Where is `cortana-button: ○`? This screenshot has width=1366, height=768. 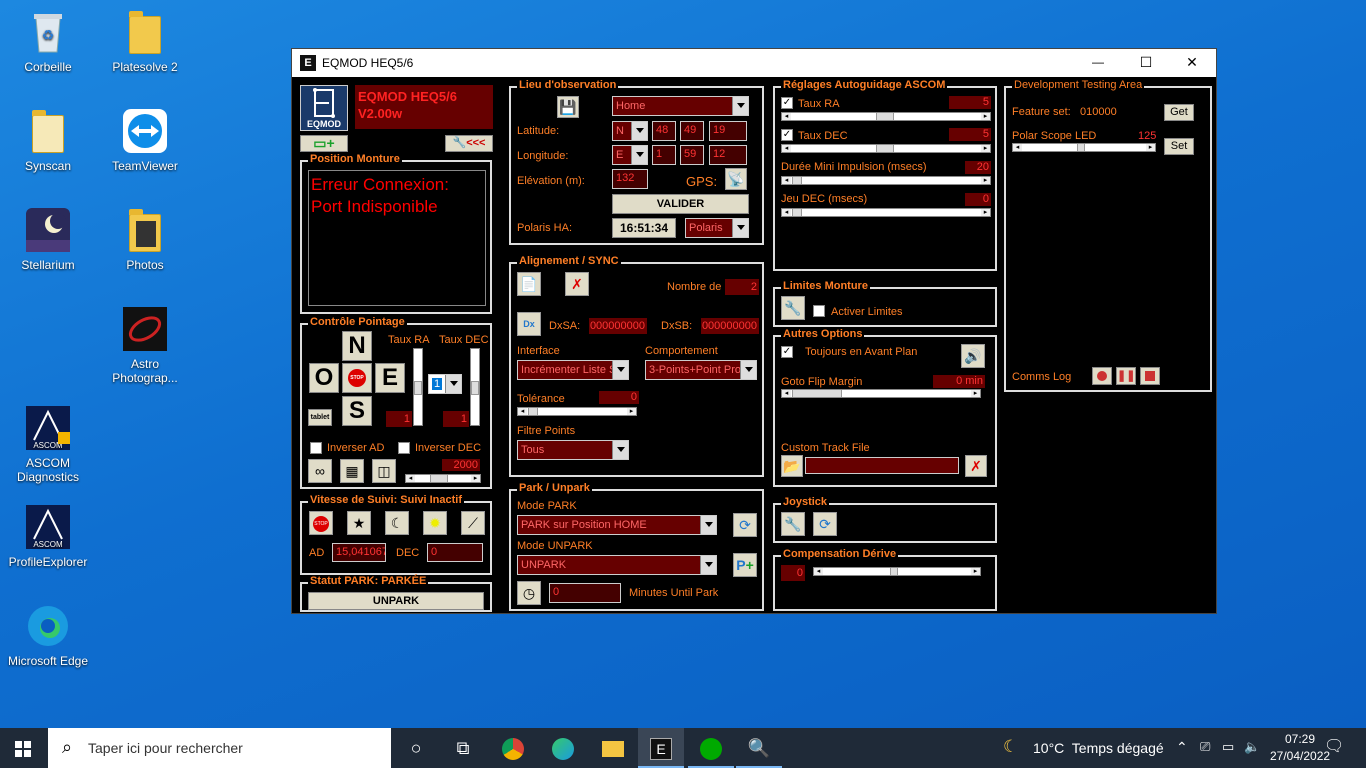 cortana-button: ○ is located at coordinates (416, 748).